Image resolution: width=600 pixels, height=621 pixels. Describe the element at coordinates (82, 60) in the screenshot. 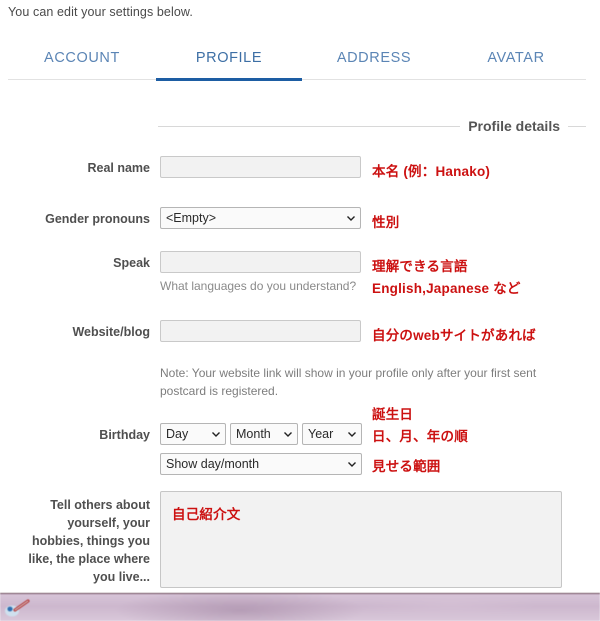

I see `tab-account: ACCOUNT` at that location.